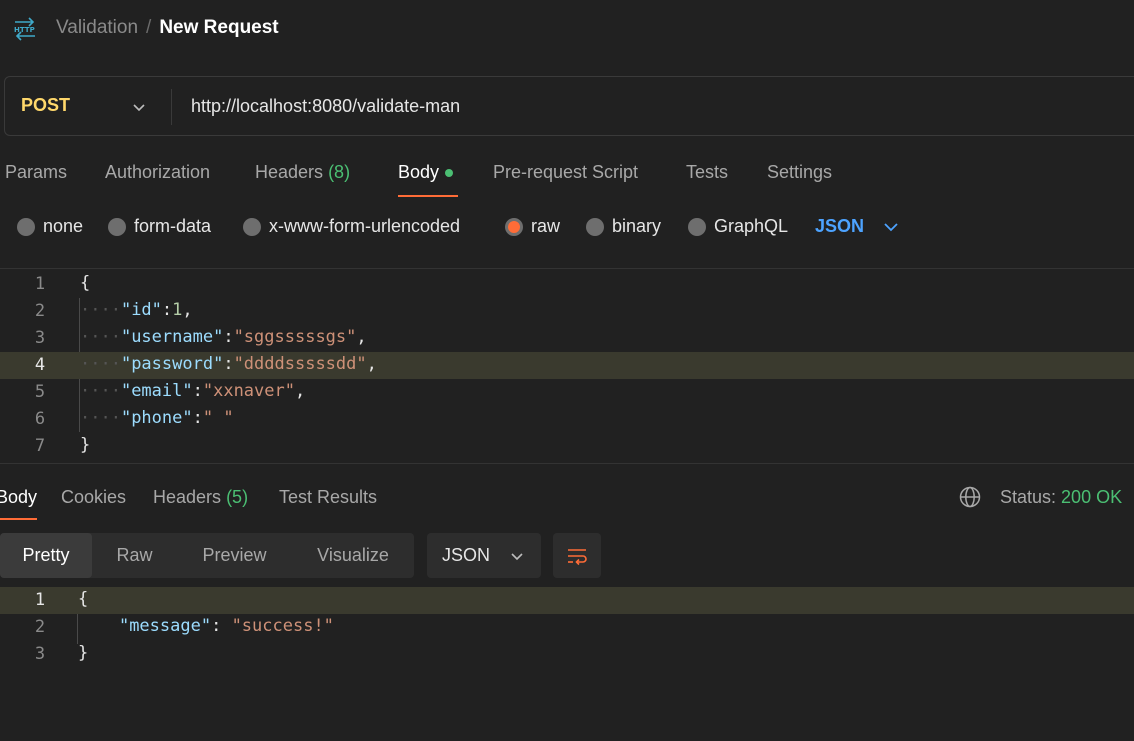 The height and width of the screenshot is (741, 1134). What do you see at coordinates (567, 311) in the screenshot?
I see `code-line: 2 ····"id":1,` at bounding box center [567, 311].